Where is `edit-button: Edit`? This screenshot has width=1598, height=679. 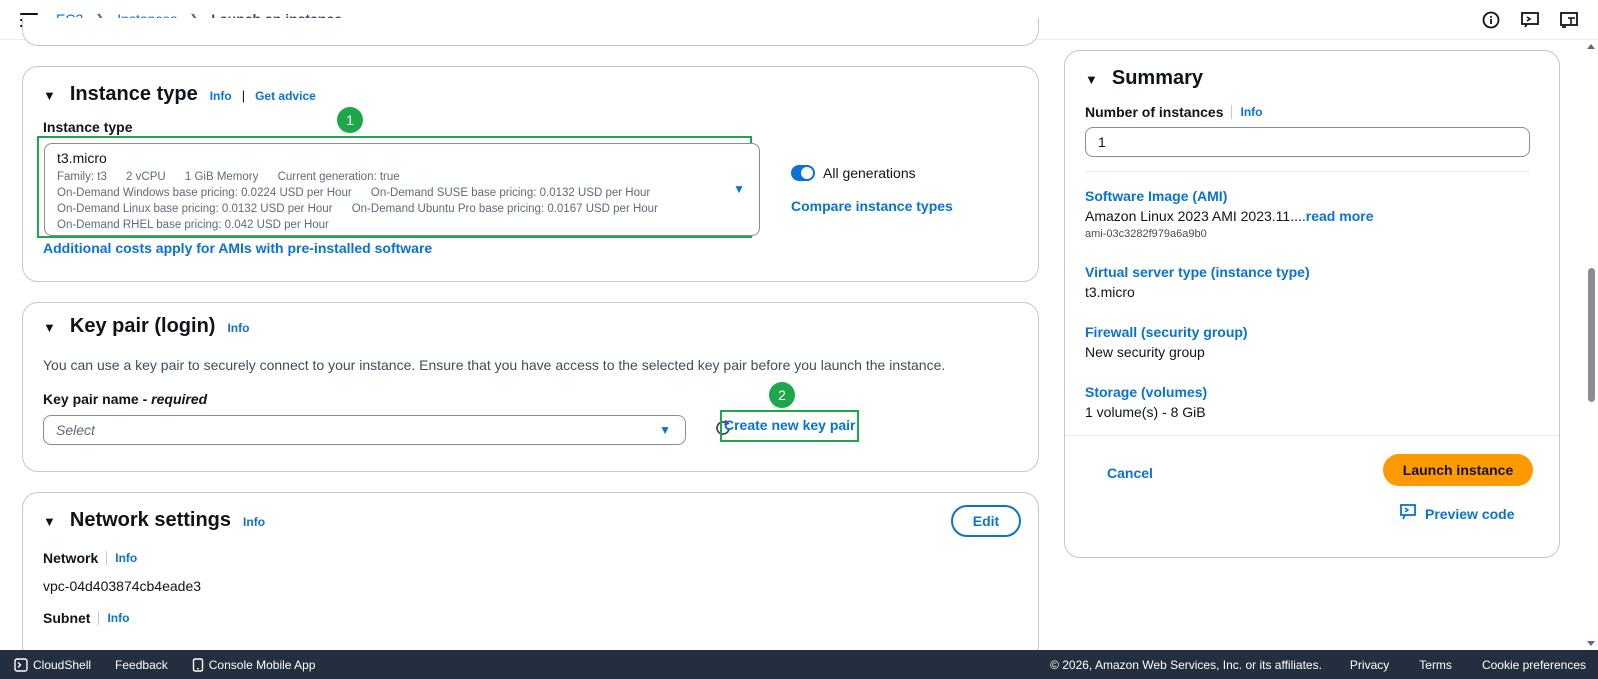
edit-button: Edit is located at coordinates (986, 521).